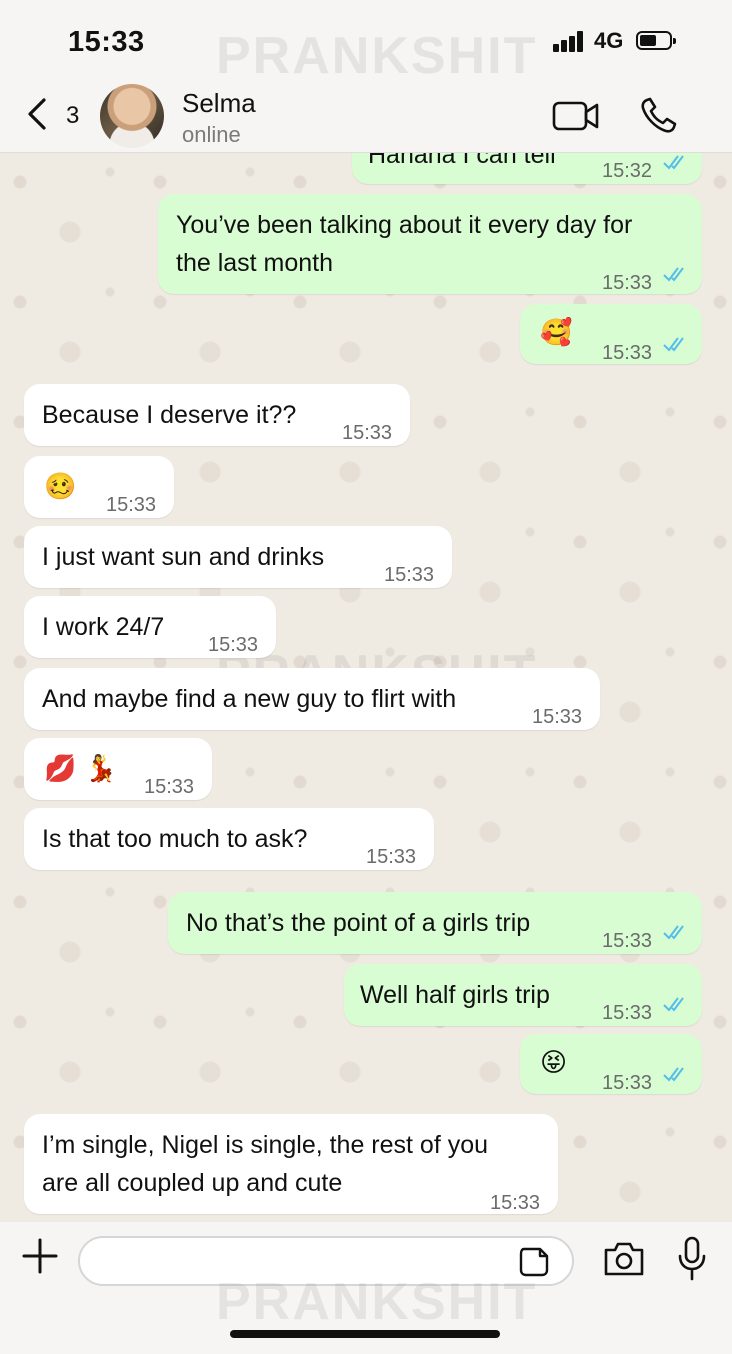  I want to click on message-bubble-incoming: Is that too much to ask? 15:33, so click(229, 839).